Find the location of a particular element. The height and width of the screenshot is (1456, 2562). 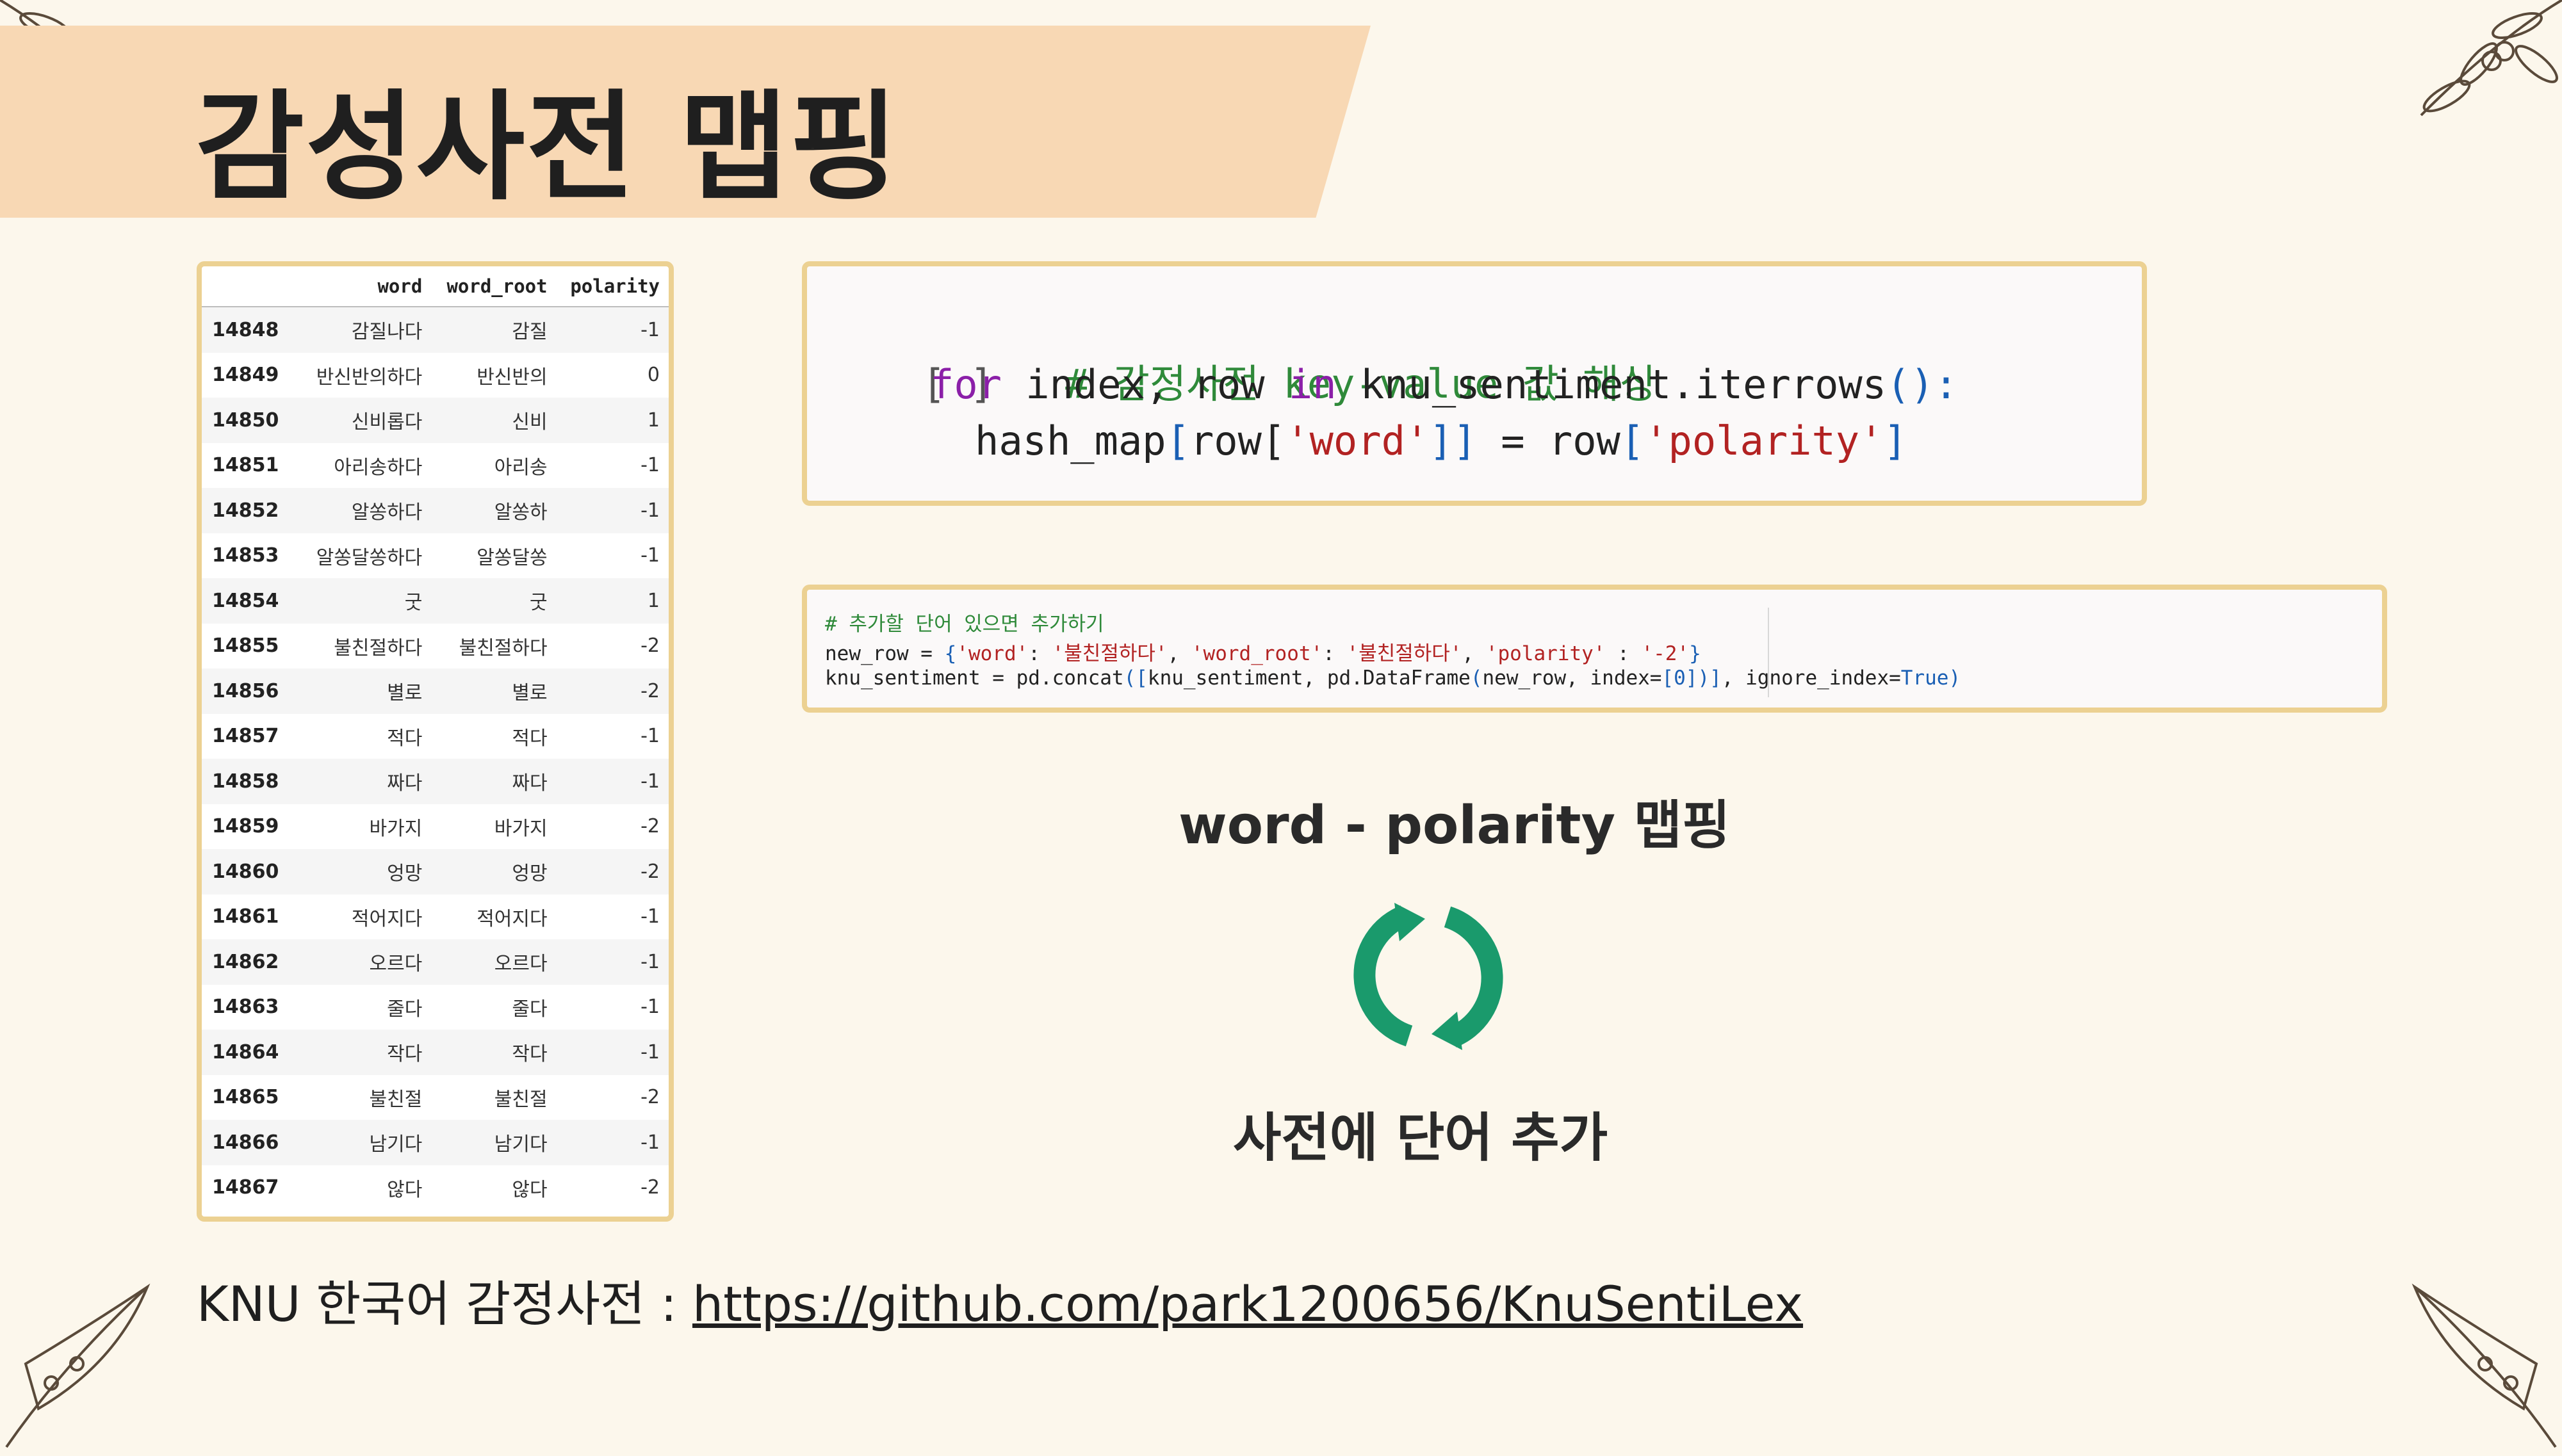

row-index: 14848 is located at coordinates (251, 330).